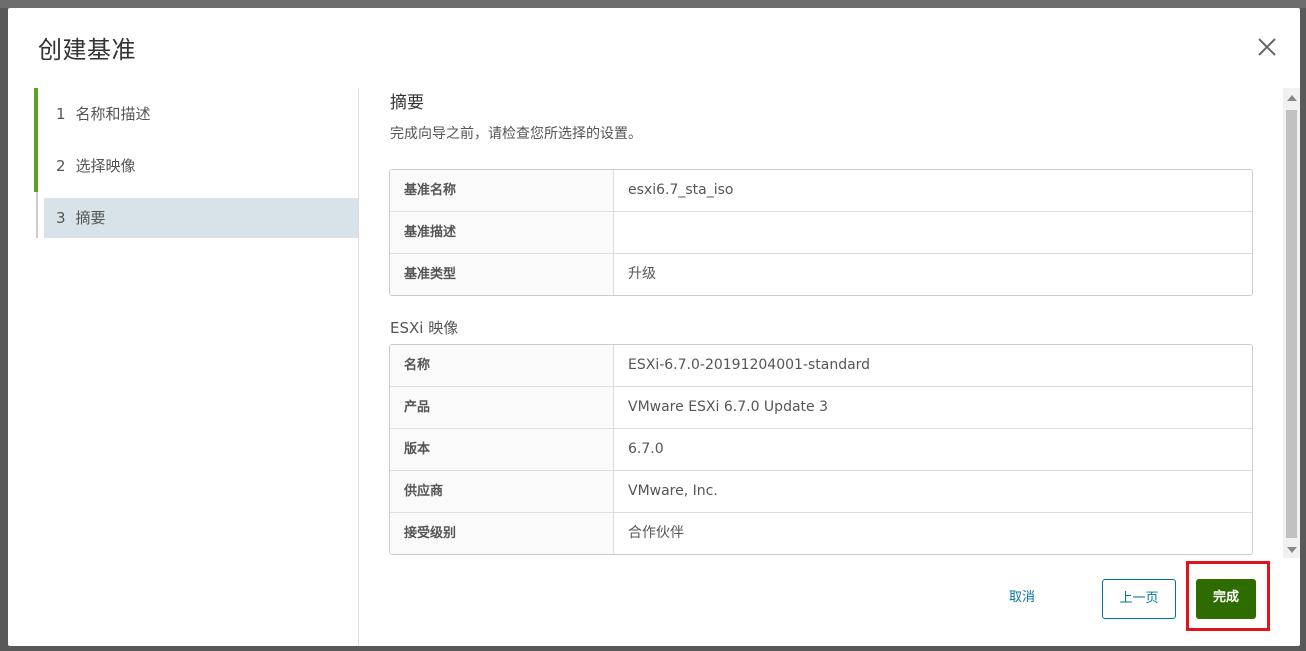  Describe the element at coordinates (1139, 599) in the screenshot. I see `back-button: 上一页` at that location.